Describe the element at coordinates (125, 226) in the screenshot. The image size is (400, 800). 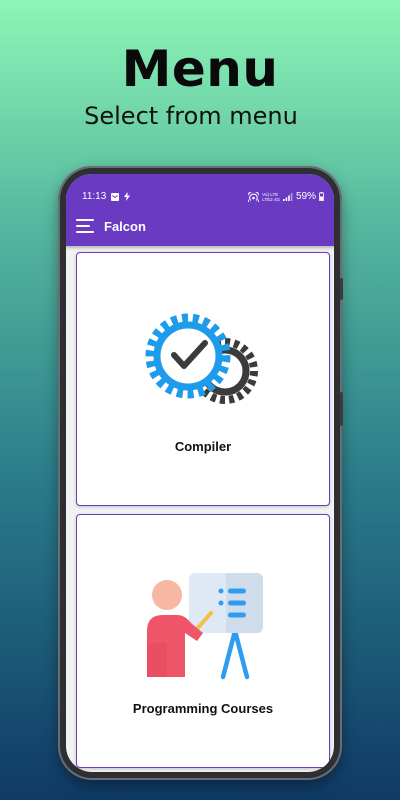
I see `app-title: Falcon` at that location.